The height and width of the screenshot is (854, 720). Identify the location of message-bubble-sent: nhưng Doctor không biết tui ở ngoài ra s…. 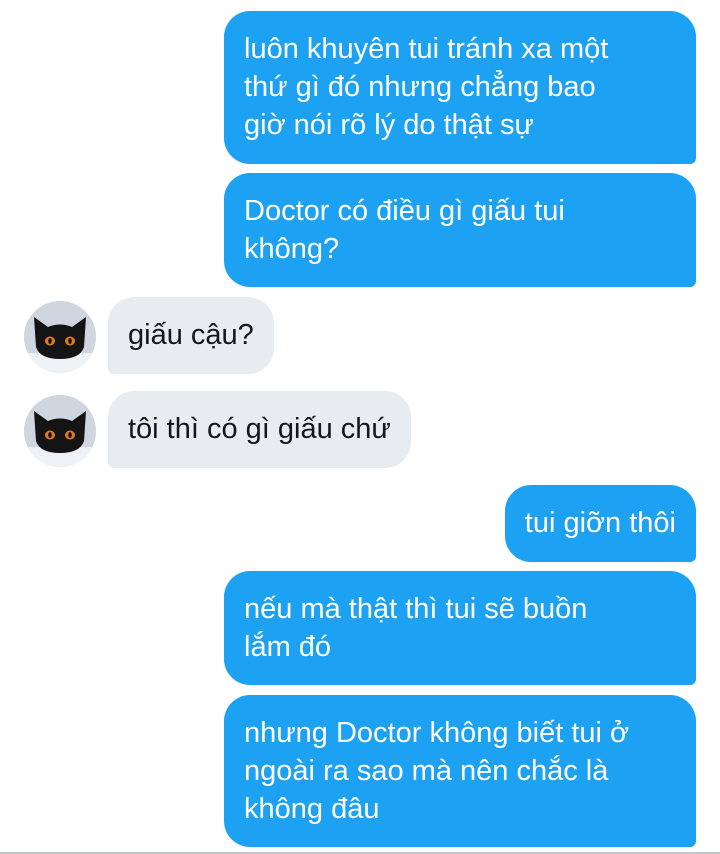
(460, 771).